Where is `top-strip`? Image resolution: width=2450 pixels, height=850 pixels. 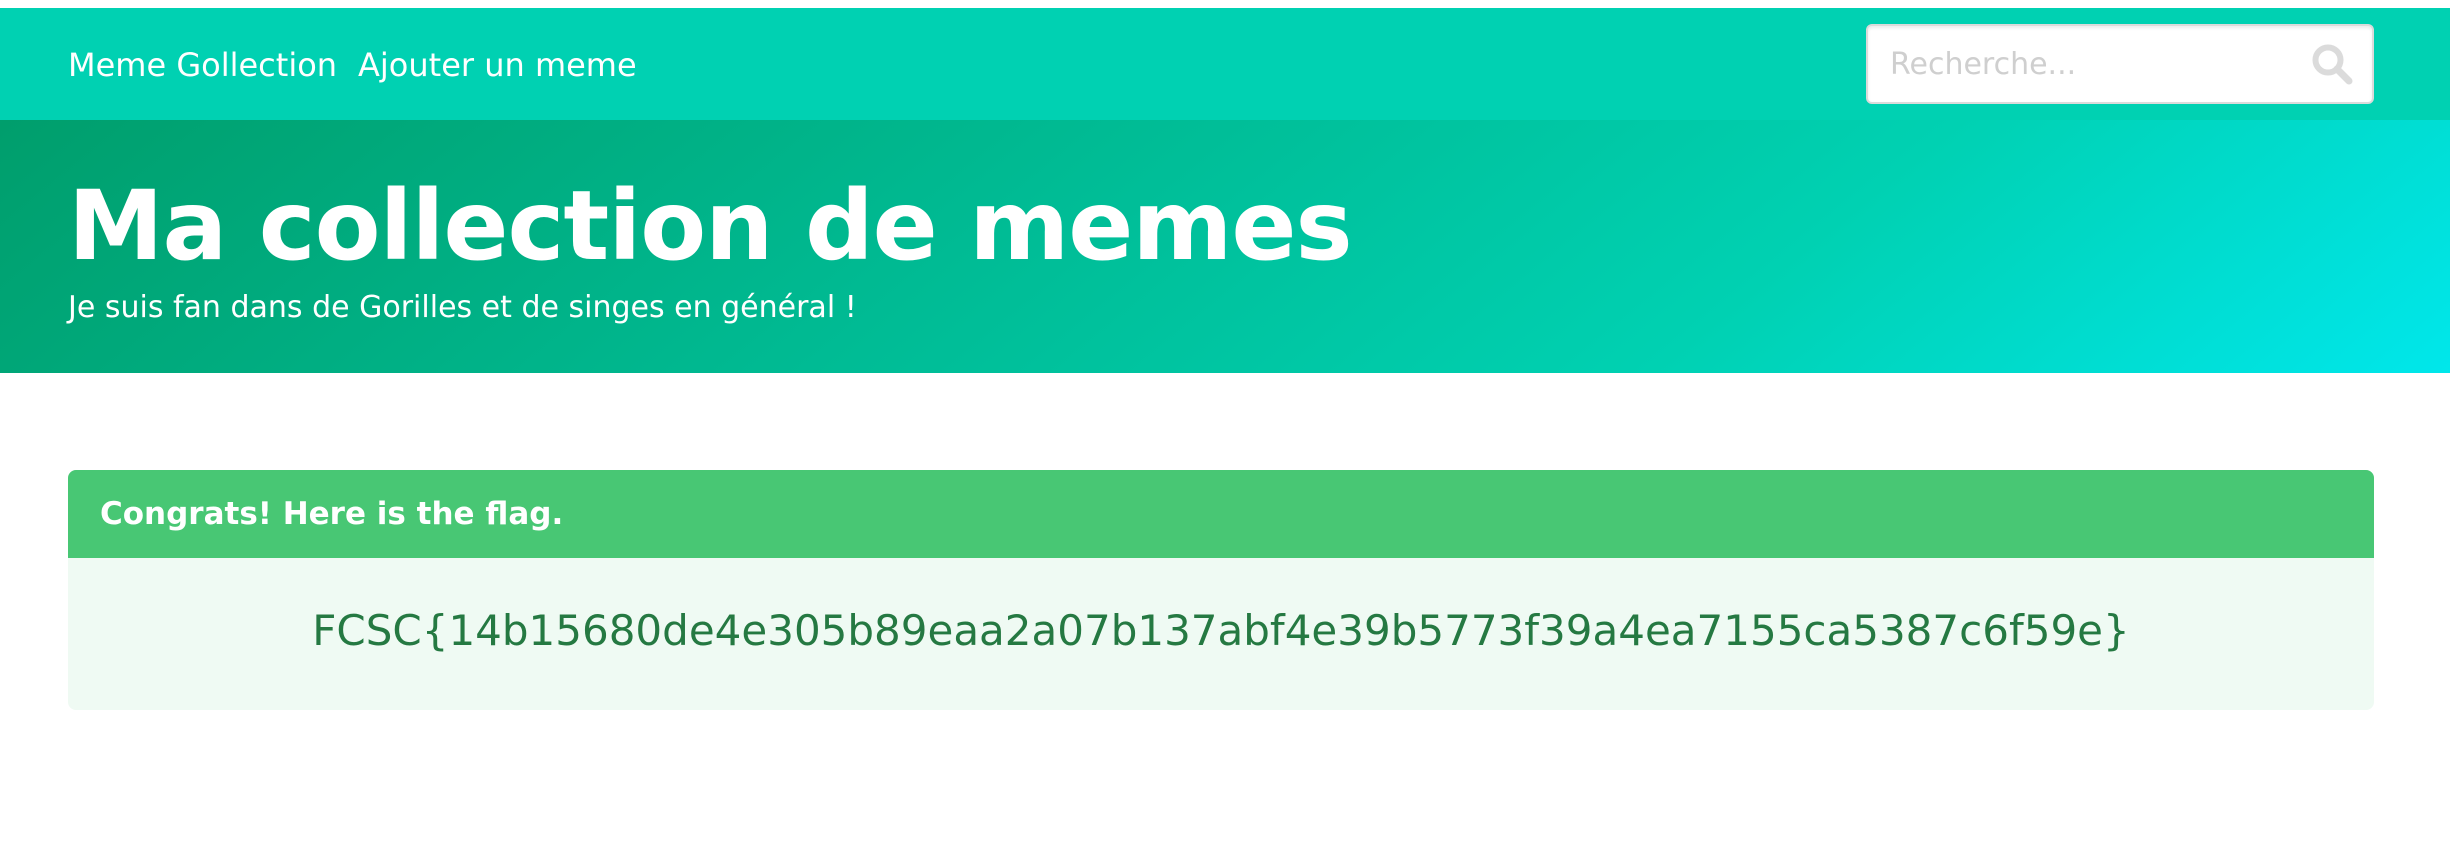 top-strip is located at coordinates (1225, 4).